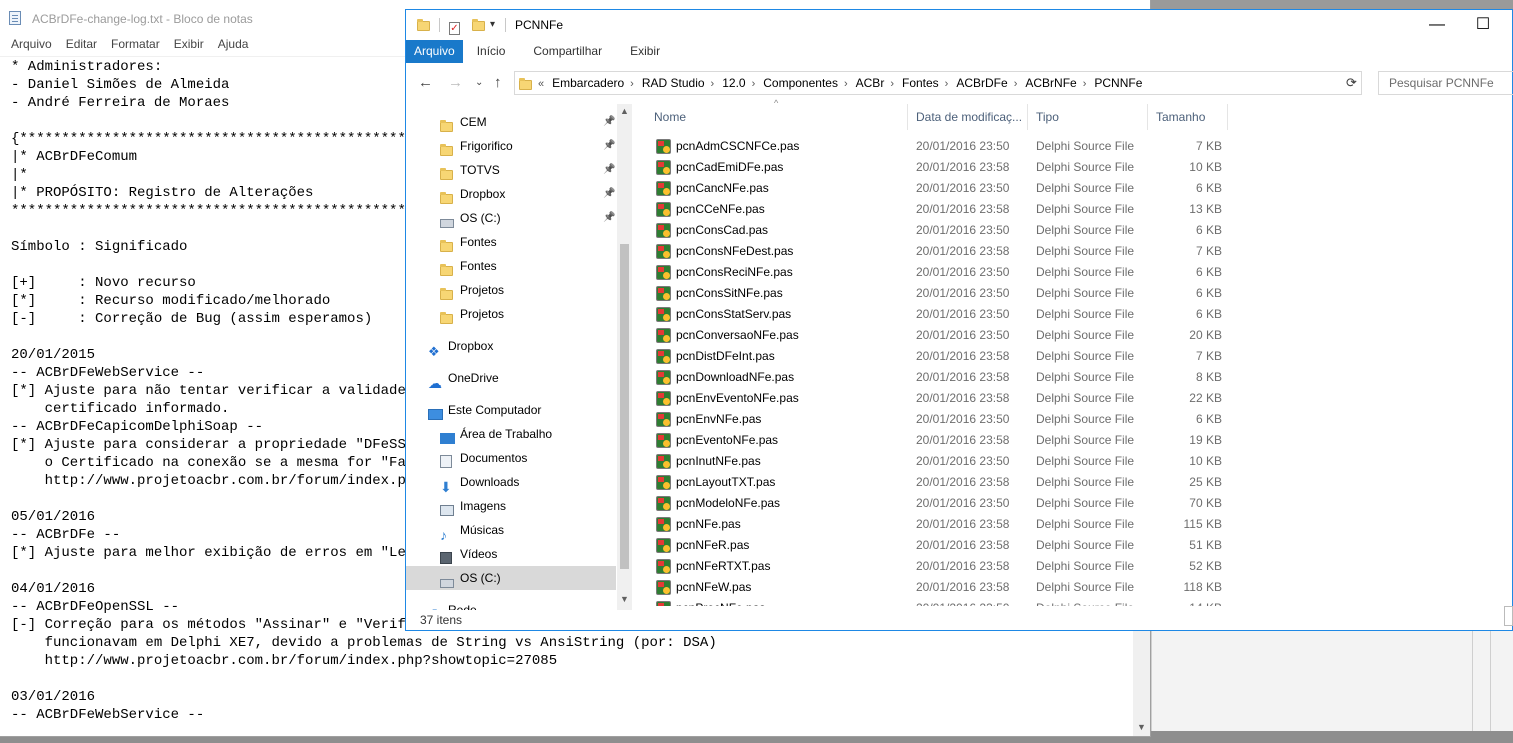  Describe the element at coordinates (135, 46) in the screenshot. I see `menu-formatar: Formatar` at that location.